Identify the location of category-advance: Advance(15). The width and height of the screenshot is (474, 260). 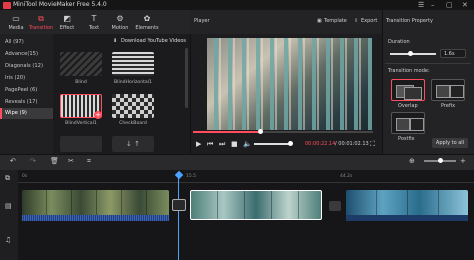
(26, 54).